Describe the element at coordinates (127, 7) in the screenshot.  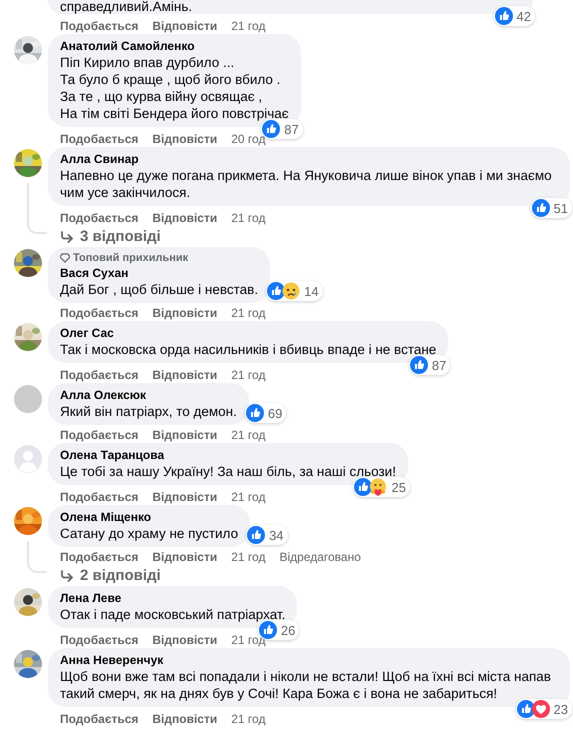
I see `comment-text: справедливий.Амінь.` at that location.